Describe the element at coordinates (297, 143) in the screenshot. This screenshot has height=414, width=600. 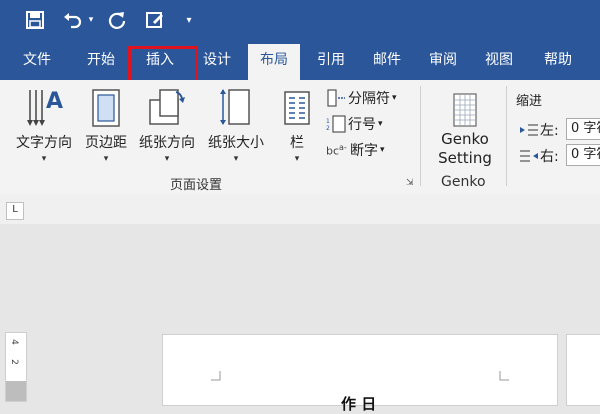
I see `columns-label: 栏` at that location.